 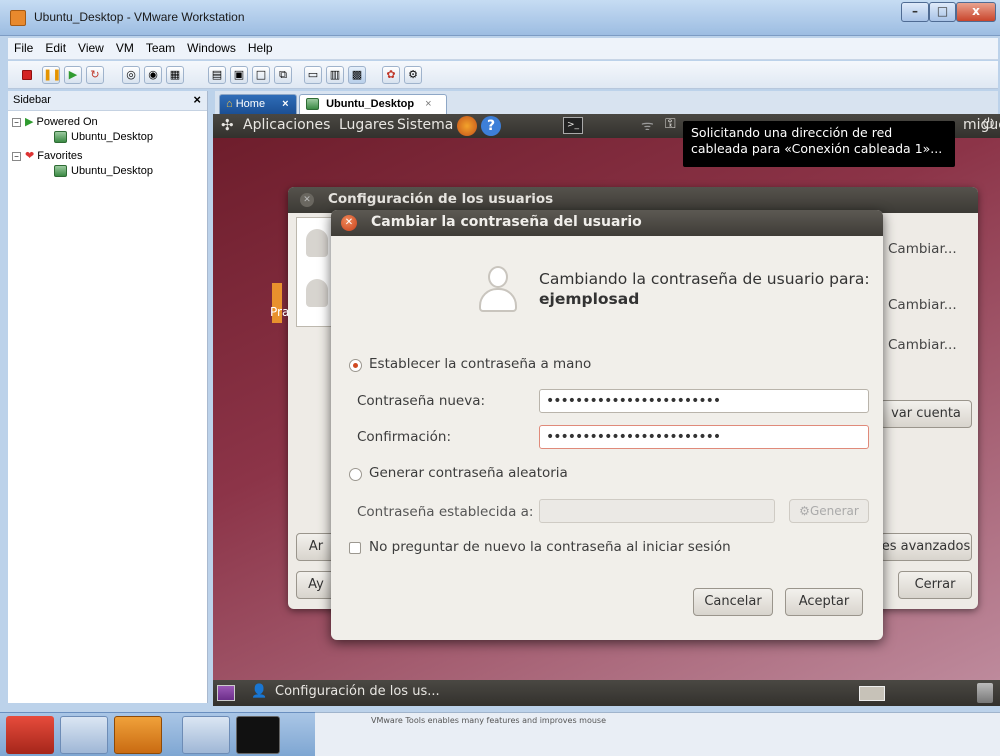 I want to click on terminal-launcher-icon: >_, so click(x=573, y=125).